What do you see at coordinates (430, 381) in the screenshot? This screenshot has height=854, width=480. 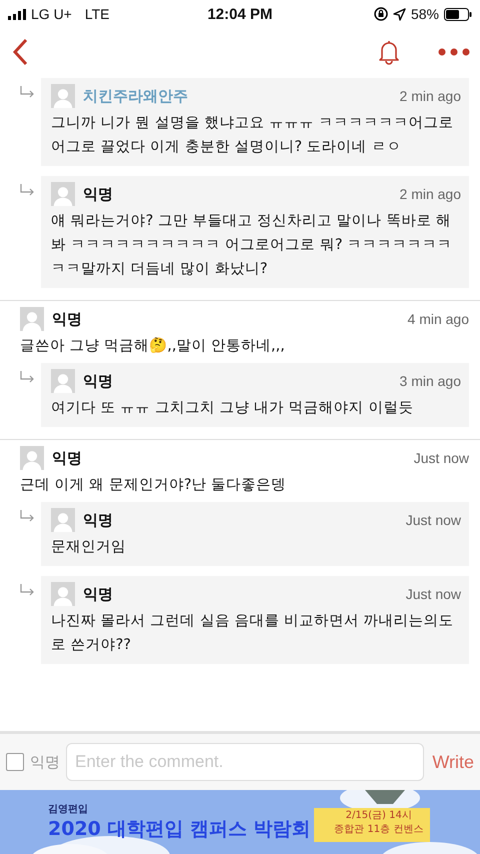 I see `comment-time: 3 min ago` at bounding box center [430, 381].